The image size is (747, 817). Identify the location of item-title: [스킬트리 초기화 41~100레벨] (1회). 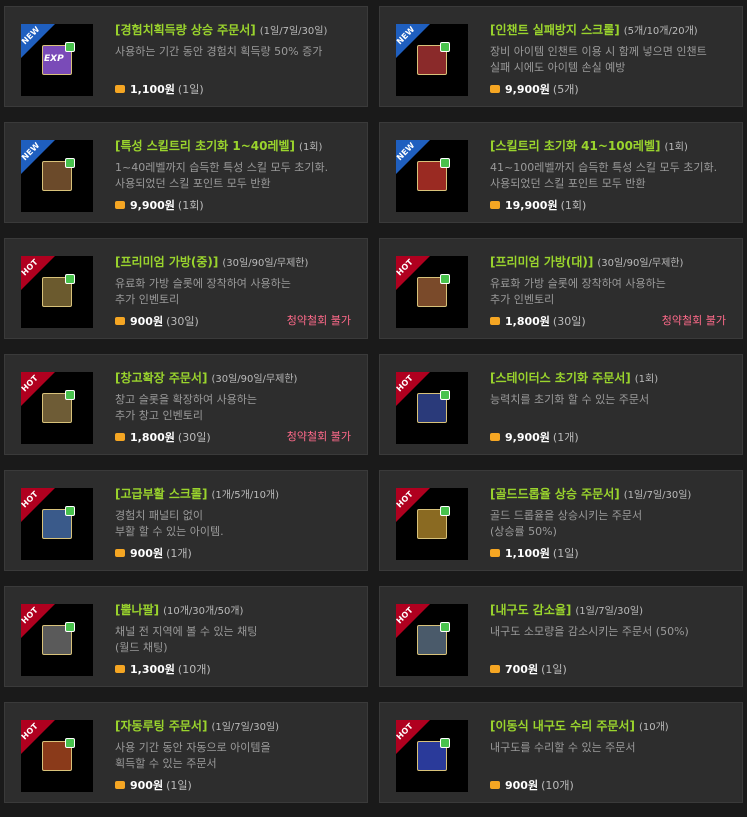
(612, 145).